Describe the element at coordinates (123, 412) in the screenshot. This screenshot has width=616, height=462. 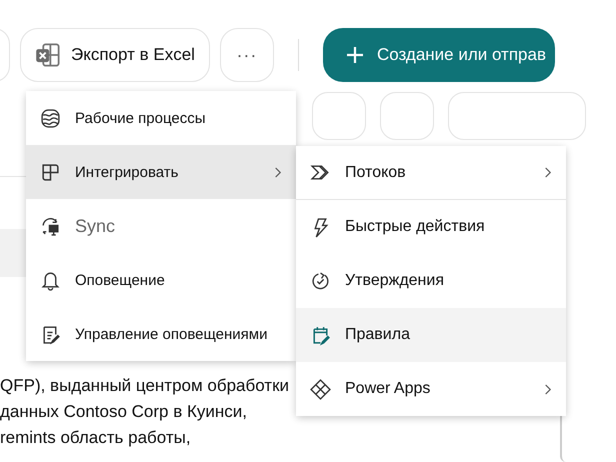
I see `body-text: данных Contoso Corp в Куинси,` at that location.